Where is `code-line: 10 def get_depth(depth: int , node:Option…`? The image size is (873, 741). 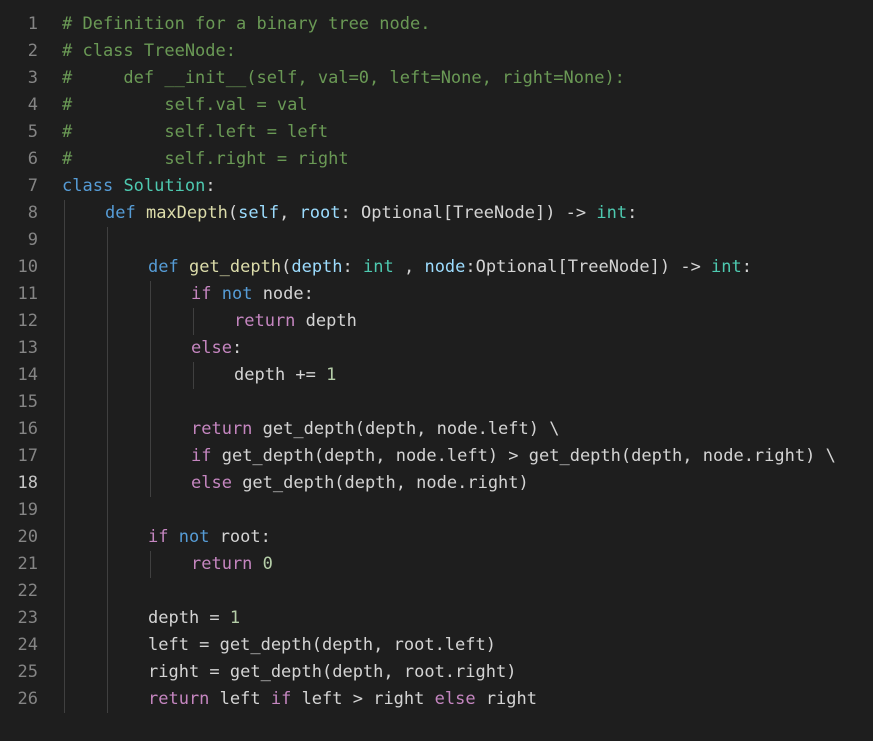 code-line: 10 def get_depth(depth: int , node:Option… is located at coordinates (436, 267).